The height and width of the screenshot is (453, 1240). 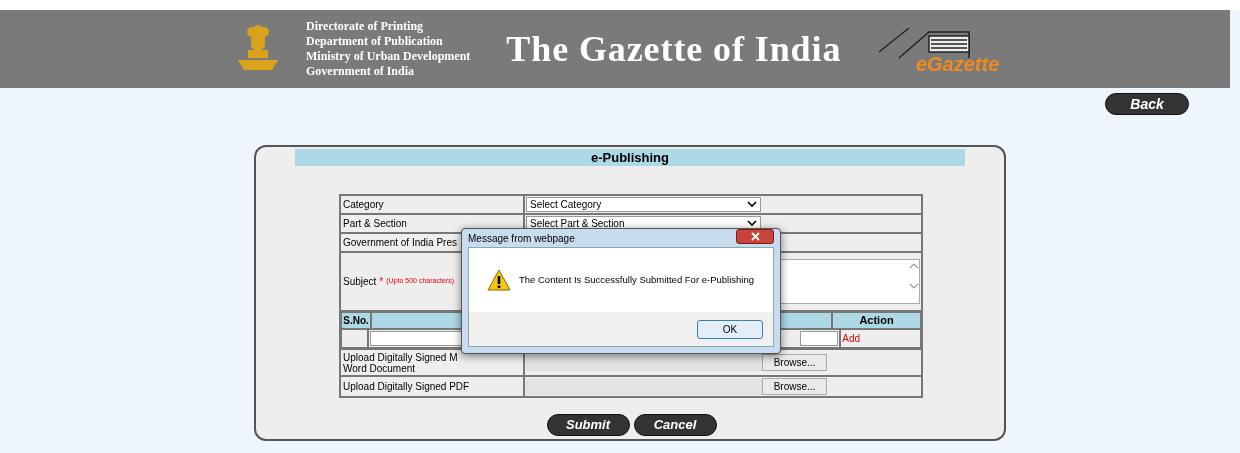 I want to click on dialog-message: The Content Is Successfully Submitted For e-Publishing, so click(x=636, y=279).